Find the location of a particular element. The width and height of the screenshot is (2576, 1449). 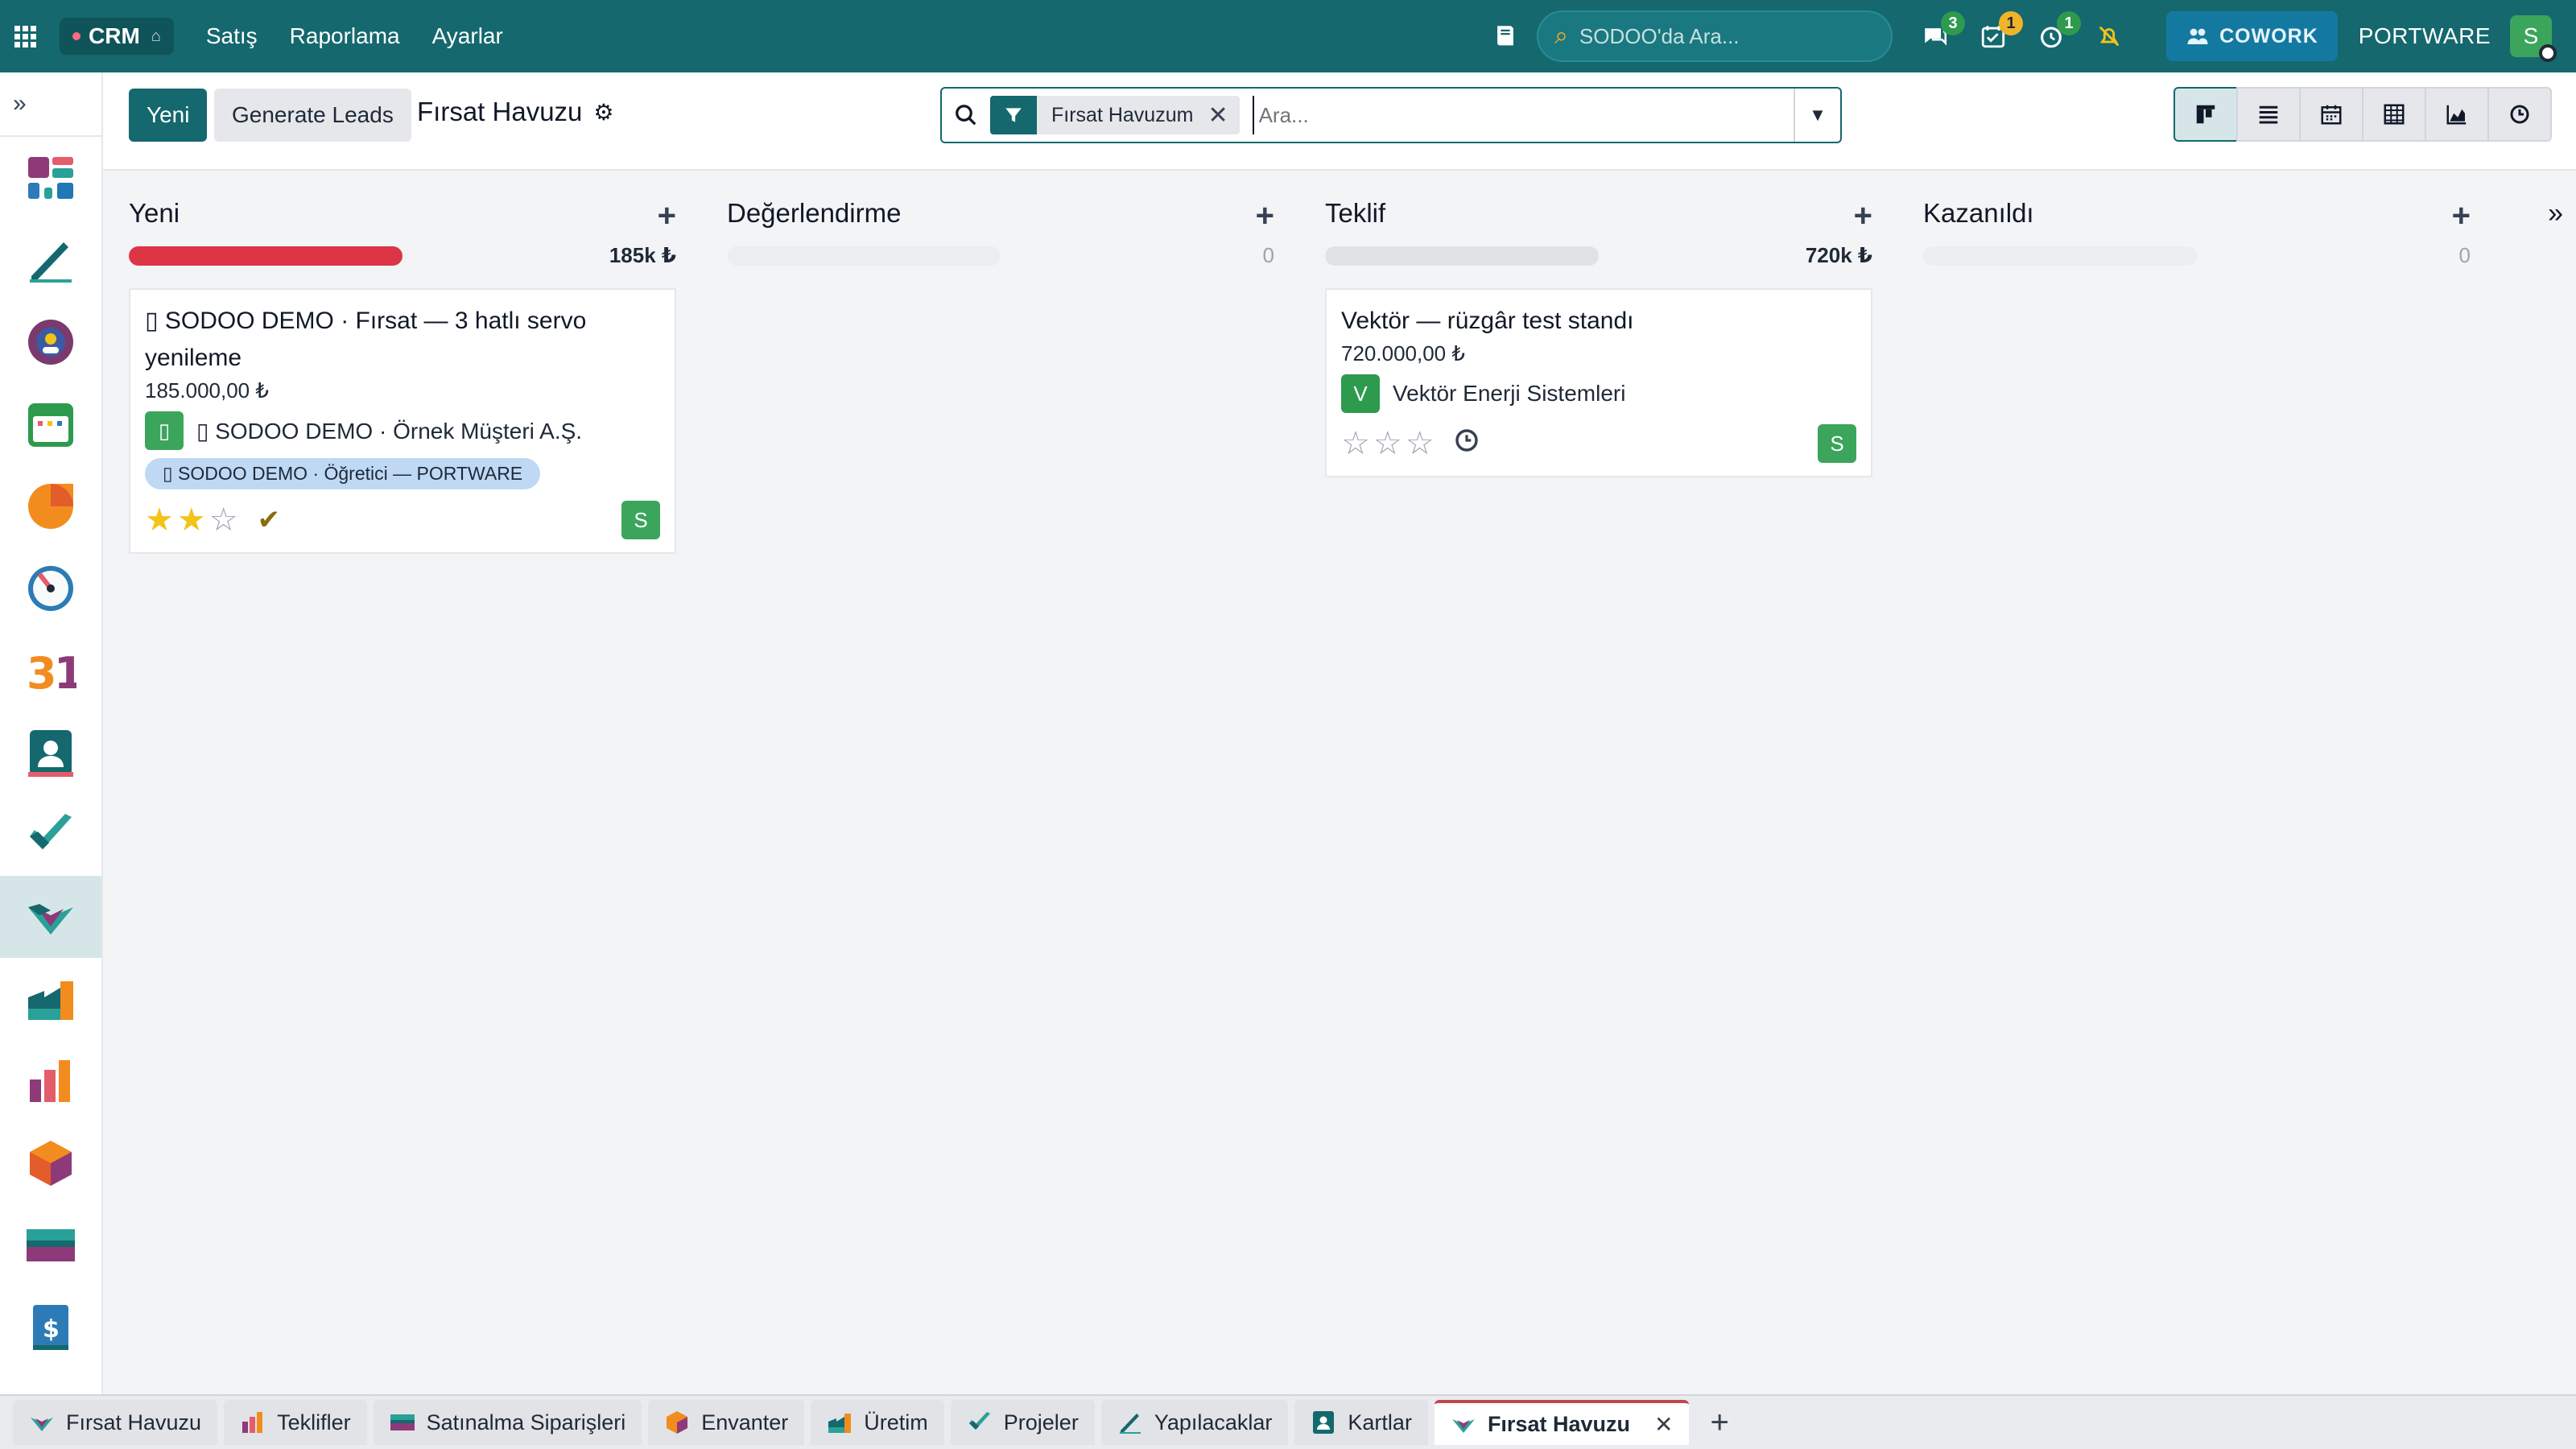

sidebar-app-events: 31 is located at coordinates (50, 671).